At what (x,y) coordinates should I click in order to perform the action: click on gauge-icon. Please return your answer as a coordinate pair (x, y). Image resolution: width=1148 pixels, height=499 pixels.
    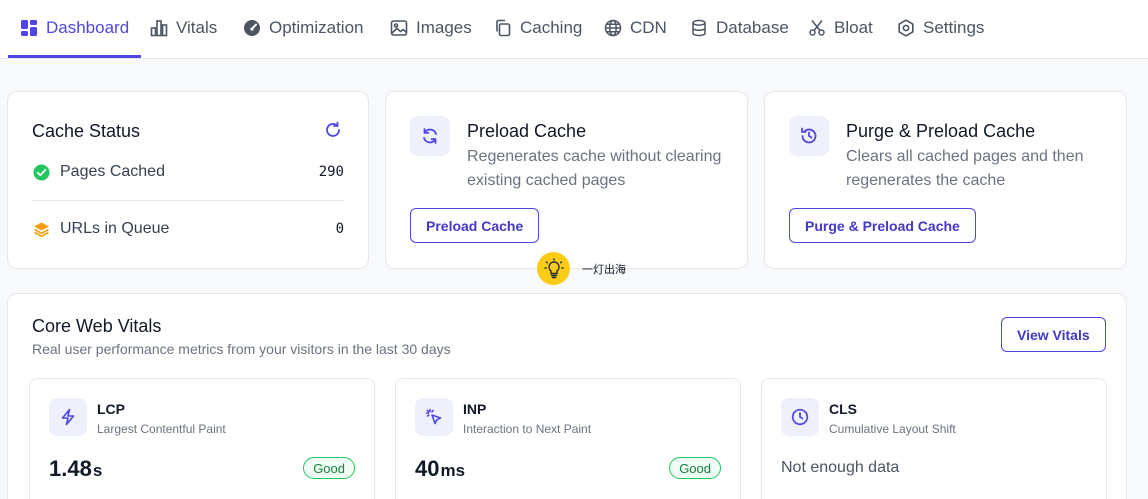
    Looking at the image, I should click on (252, 28).